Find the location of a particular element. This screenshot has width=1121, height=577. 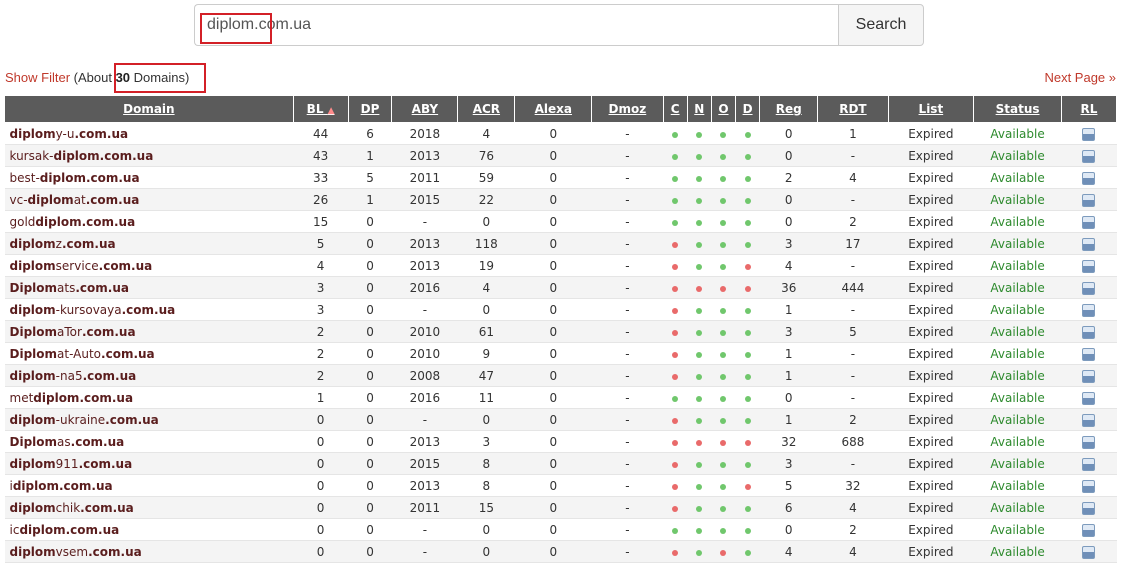

column-header-alexa: Alexa is located at coordinates (553, 109).